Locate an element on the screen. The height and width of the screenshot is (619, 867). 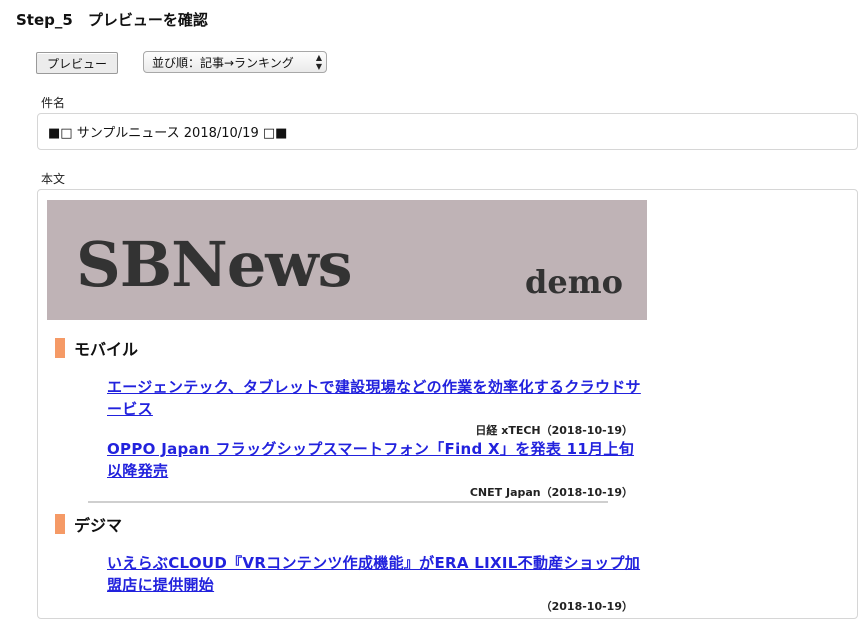
sort-order-value: 並び順：記事→ランキング is located at coordinates (223, 62).